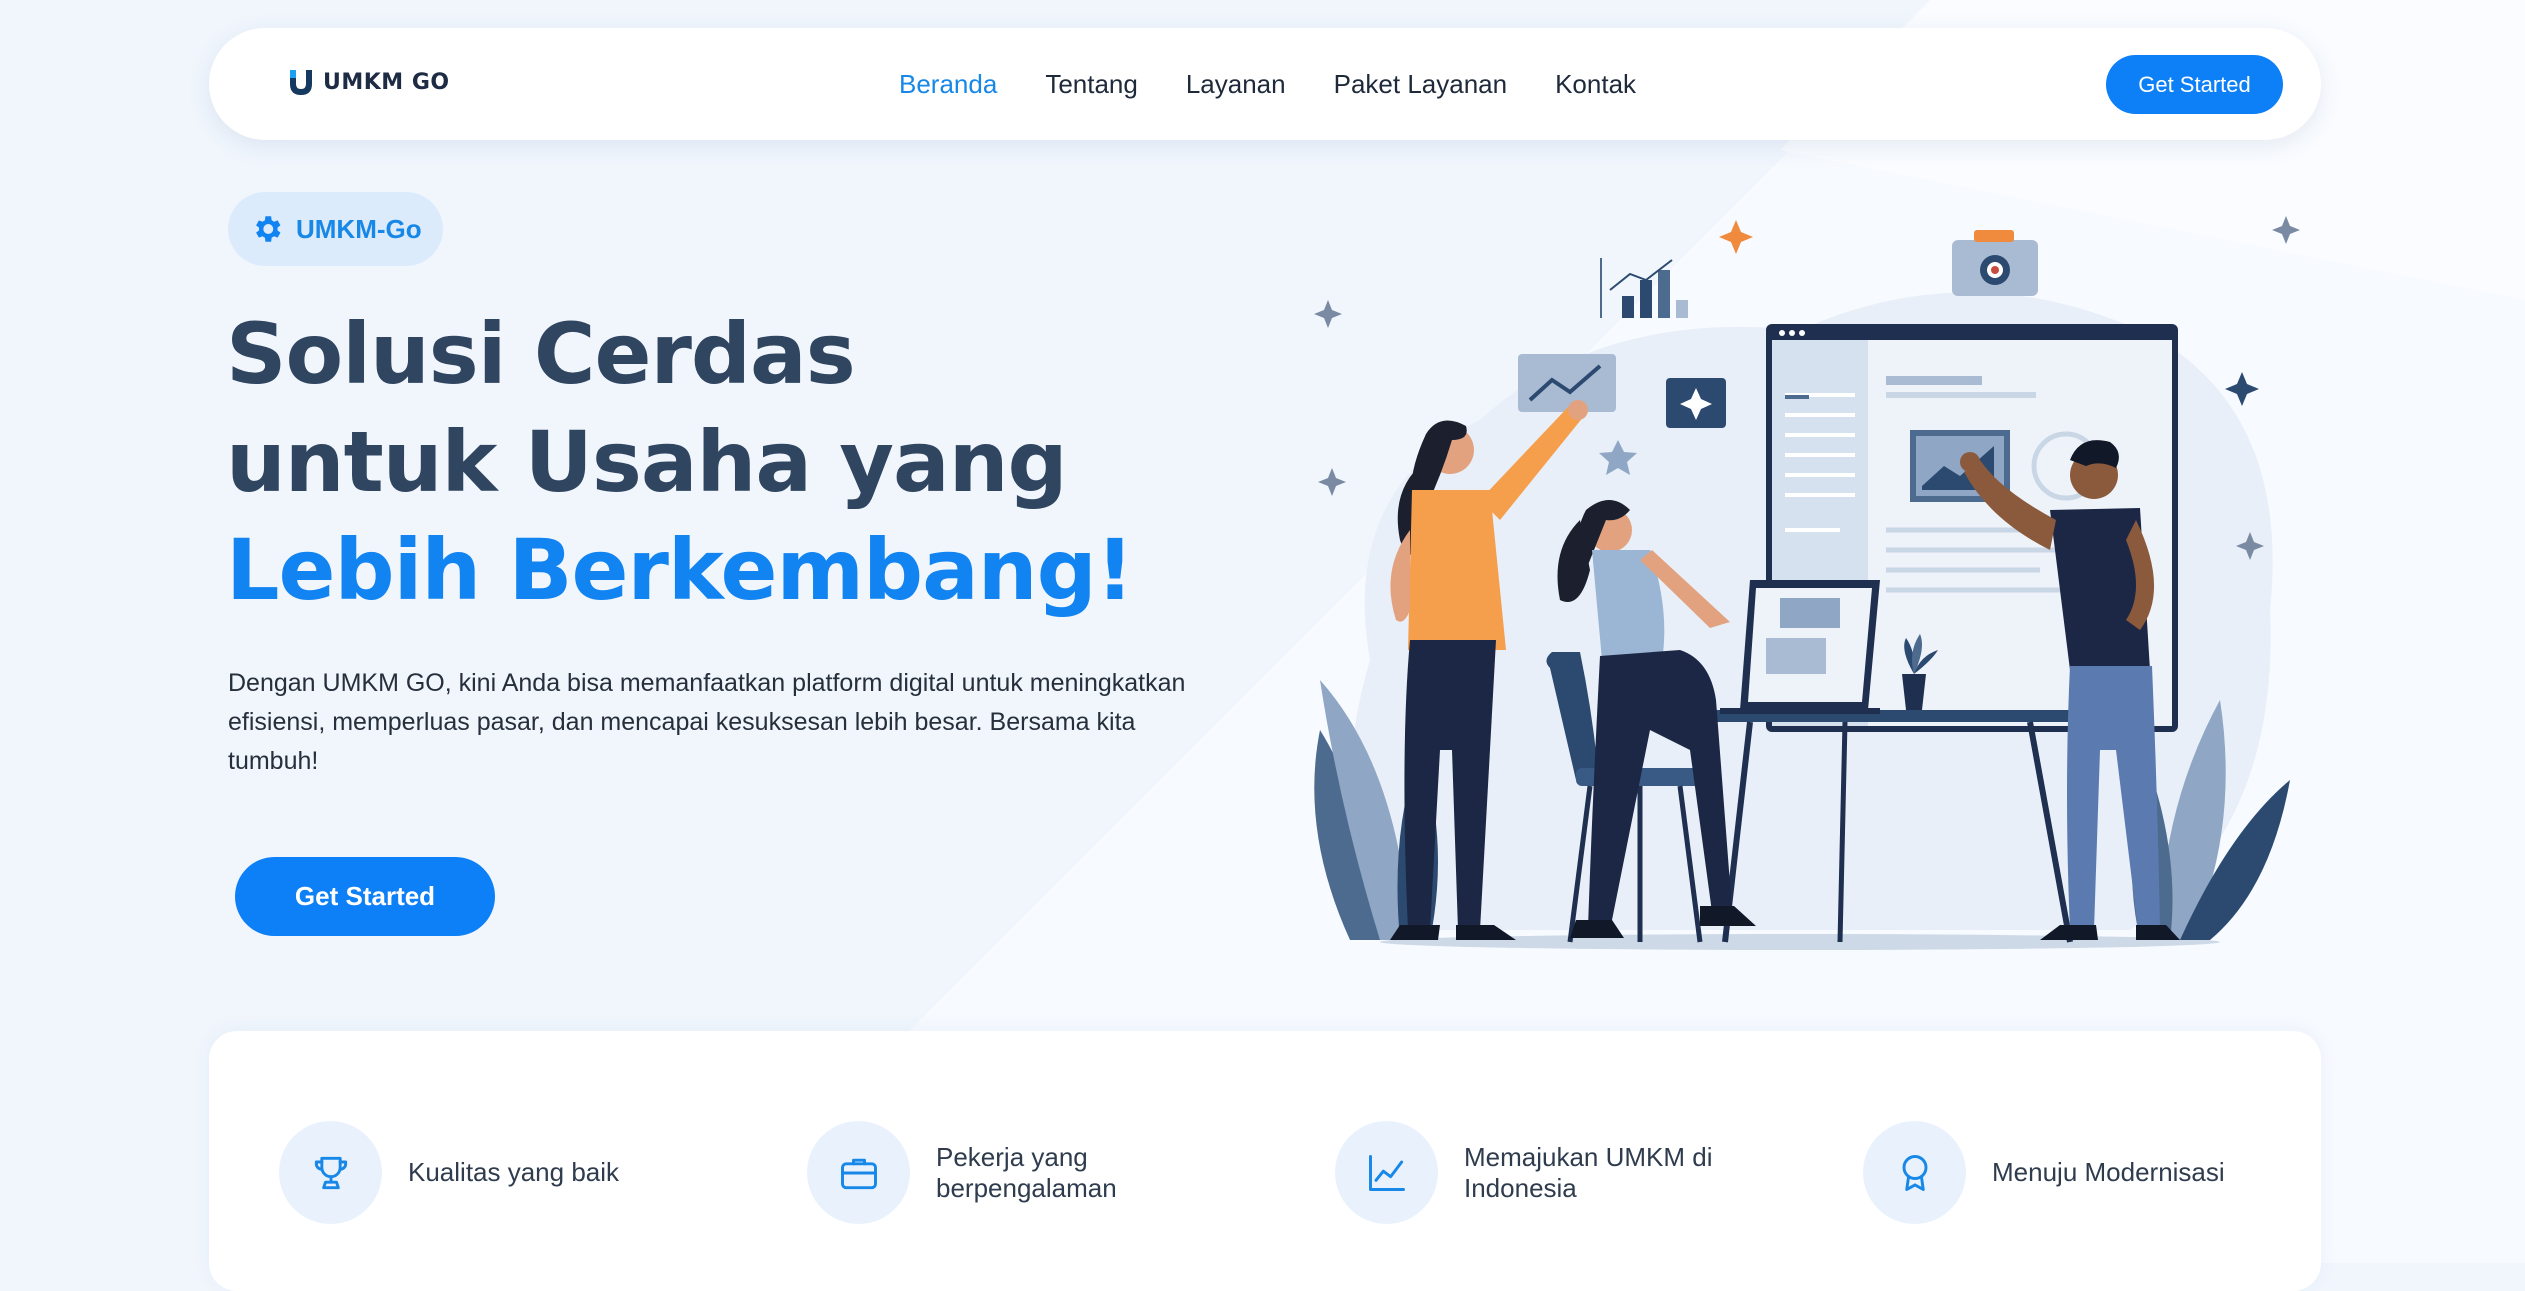 Image resolution: width=2525 pixels, height=1291 pixels. What do you see at coordinates (680, 570) in the screenshot?
I see `hero-title-line-3: Lebih Berkembang!` at bounding box center [680, 570].